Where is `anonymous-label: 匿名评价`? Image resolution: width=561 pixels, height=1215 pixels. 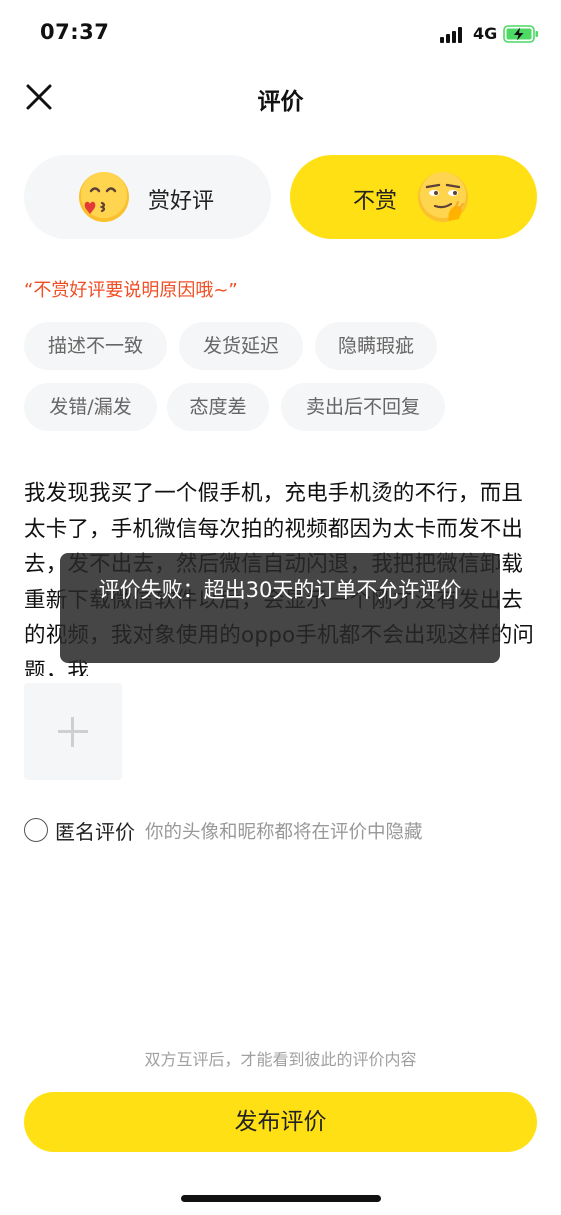
anonymous-label: 匿名评价 is located at coordinates (95, 830).